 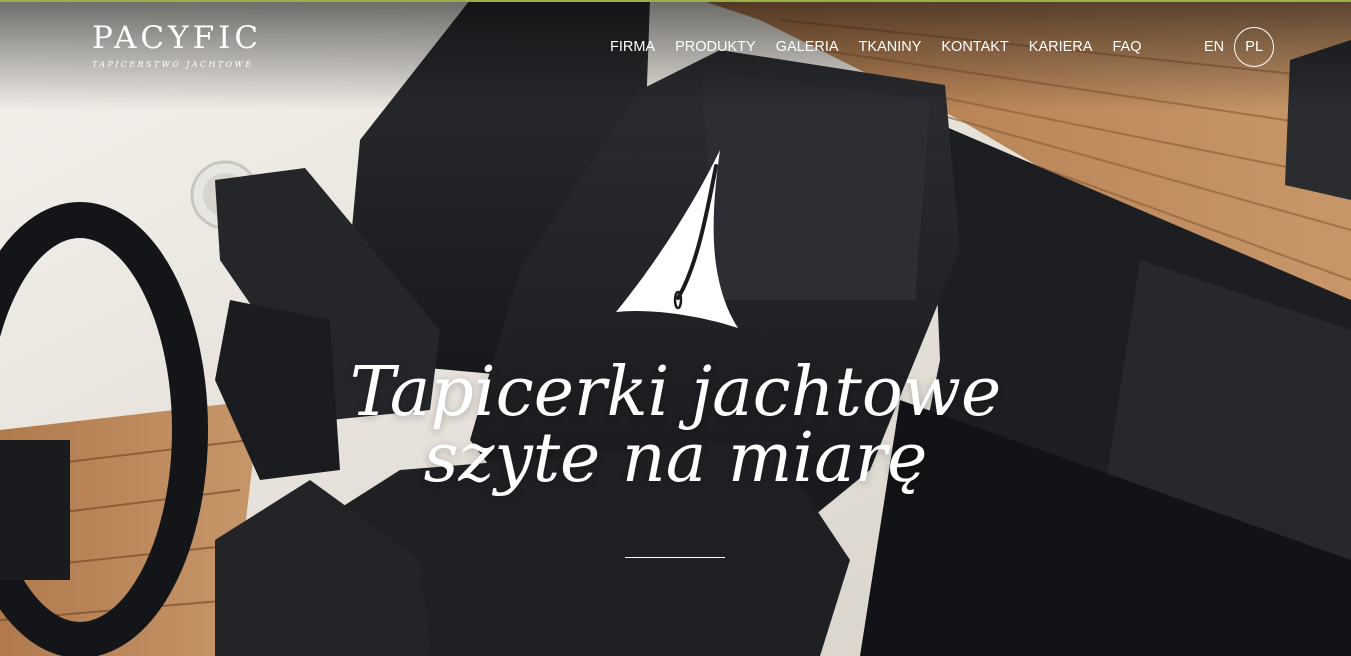 What do you see at coordinates (173, 64) in the screenshot?
I see `brand-tagline: TAPICERSTWO JACHTOWE` at bounding box center [173, 64].